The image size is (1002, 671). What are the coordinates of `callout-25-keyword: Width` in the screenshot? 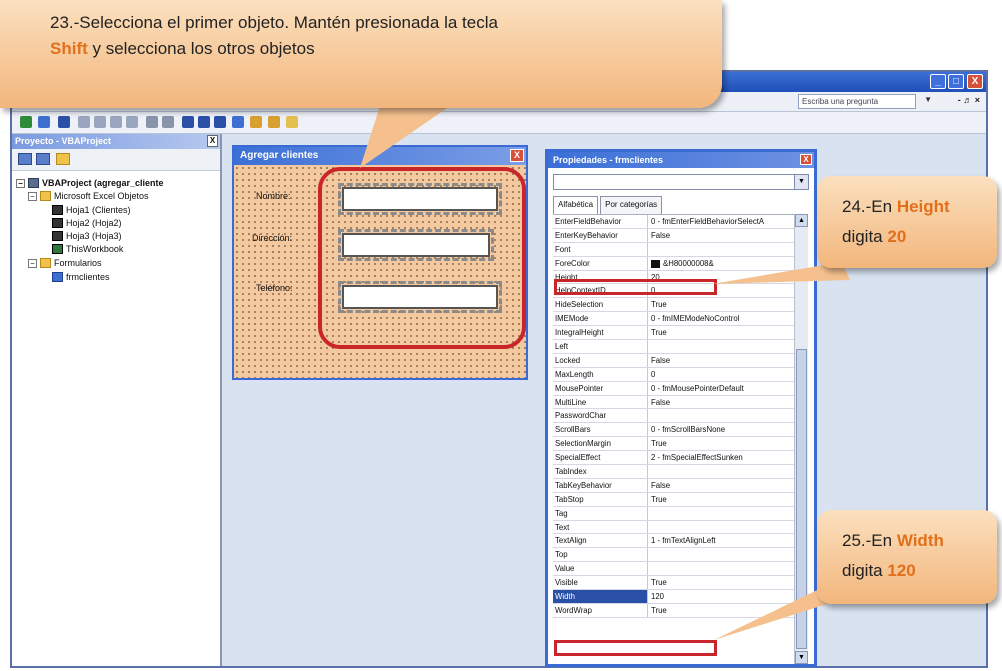 It's located at (920, 540).